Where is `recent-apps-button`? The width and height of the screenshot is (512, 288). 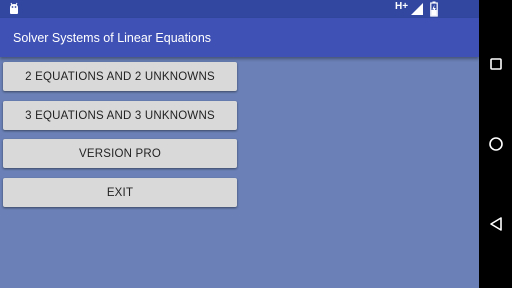
recent-apps-button is located at coordinates (495, 64).